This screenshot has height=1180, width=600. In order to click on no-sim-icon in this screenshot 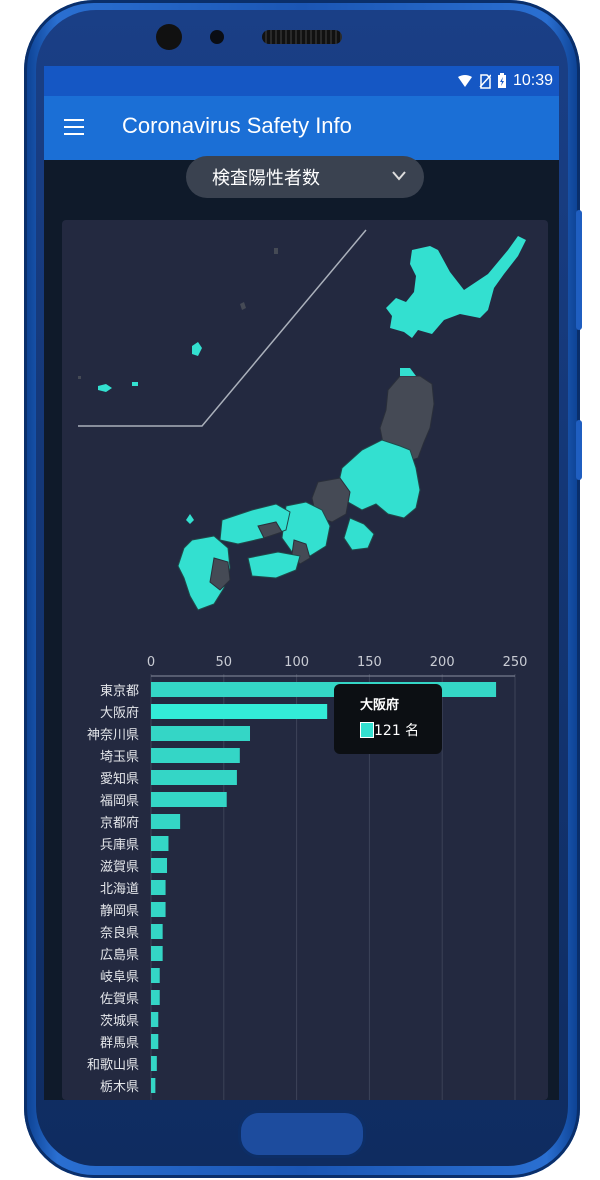, I will do `click(485, 81)`.